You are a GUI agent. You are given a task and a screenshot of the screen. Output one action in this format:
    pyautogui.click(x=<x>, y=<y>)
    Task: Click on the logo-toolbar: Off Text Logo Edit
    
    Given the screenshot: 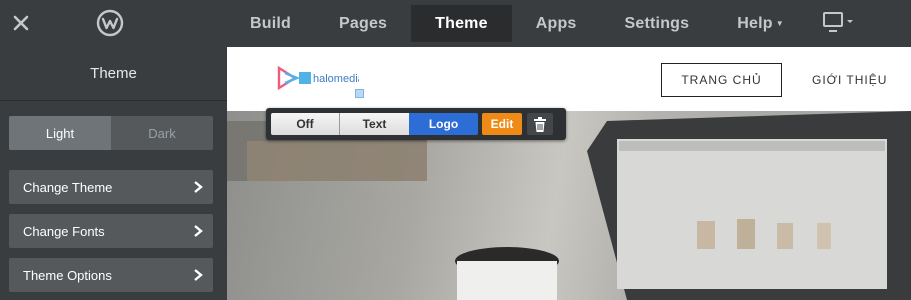 What is the action you would take?
    pyautogui.click(x=416, y=124)
    